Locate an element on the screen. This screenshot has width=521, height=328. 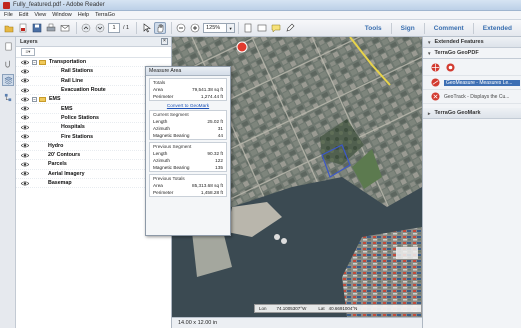
page-total: / 1 is located at coordinates (126, 28).